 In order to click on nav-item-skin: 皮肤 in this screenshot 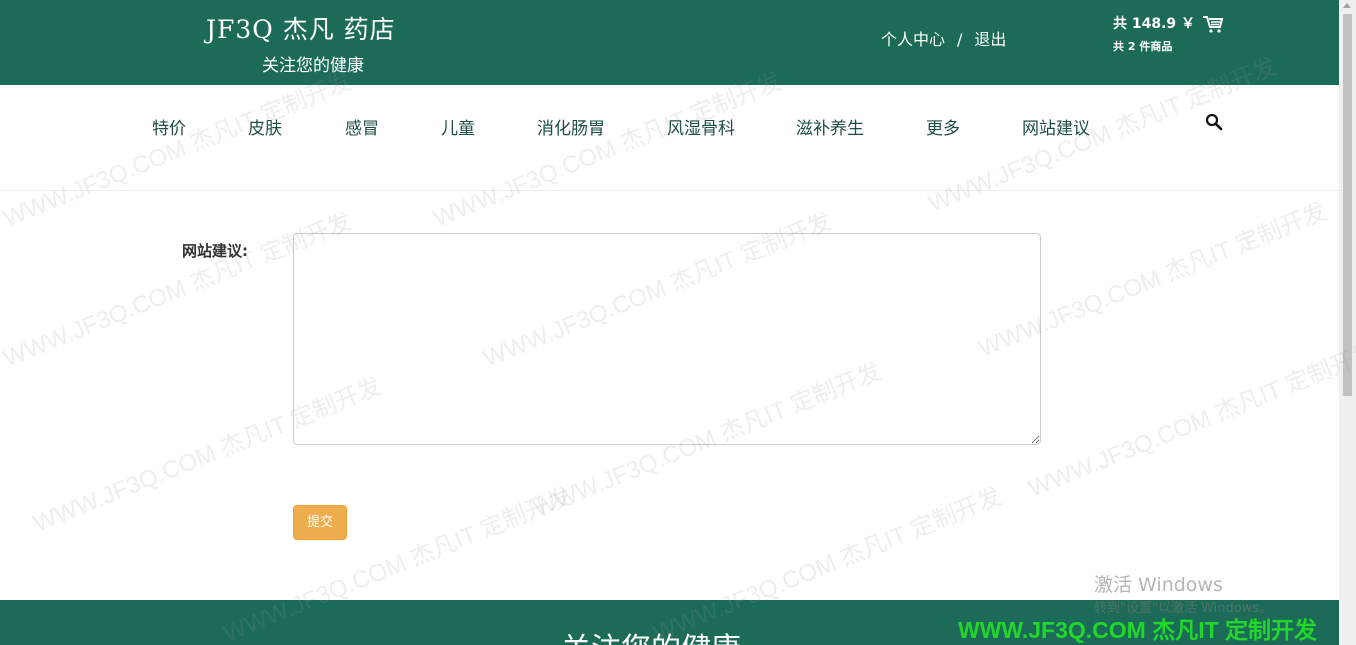, I will do `click(265, 126)`.